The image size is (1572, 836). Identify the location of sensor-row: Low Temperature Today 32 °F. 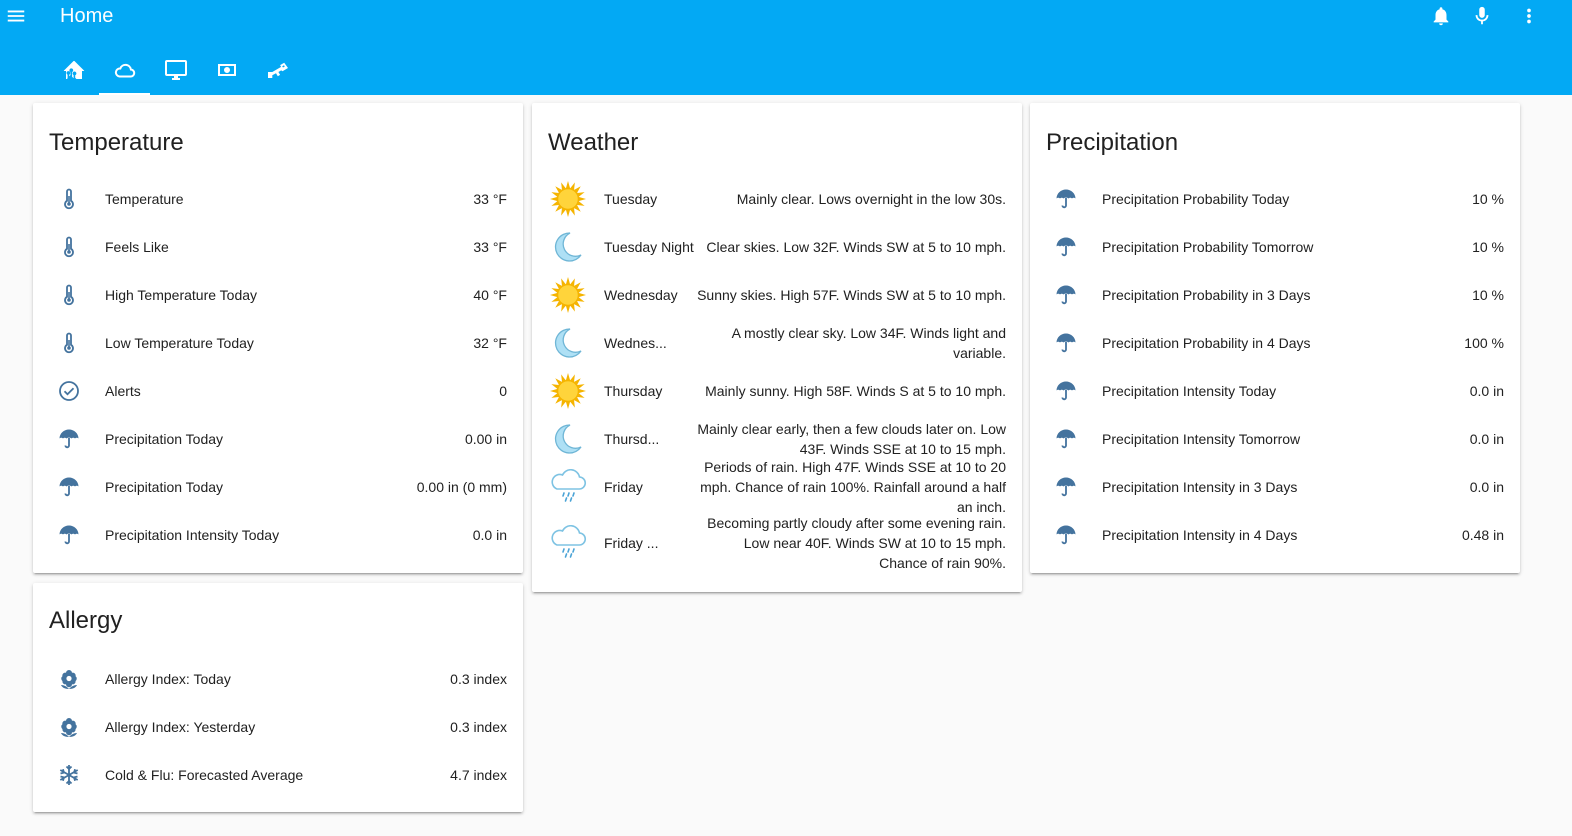
(278, 343).